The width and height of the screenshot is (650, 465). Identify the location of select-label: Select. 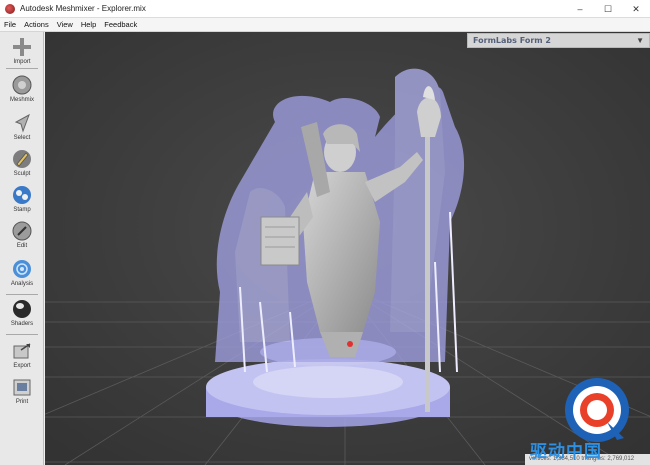
(22, 138).